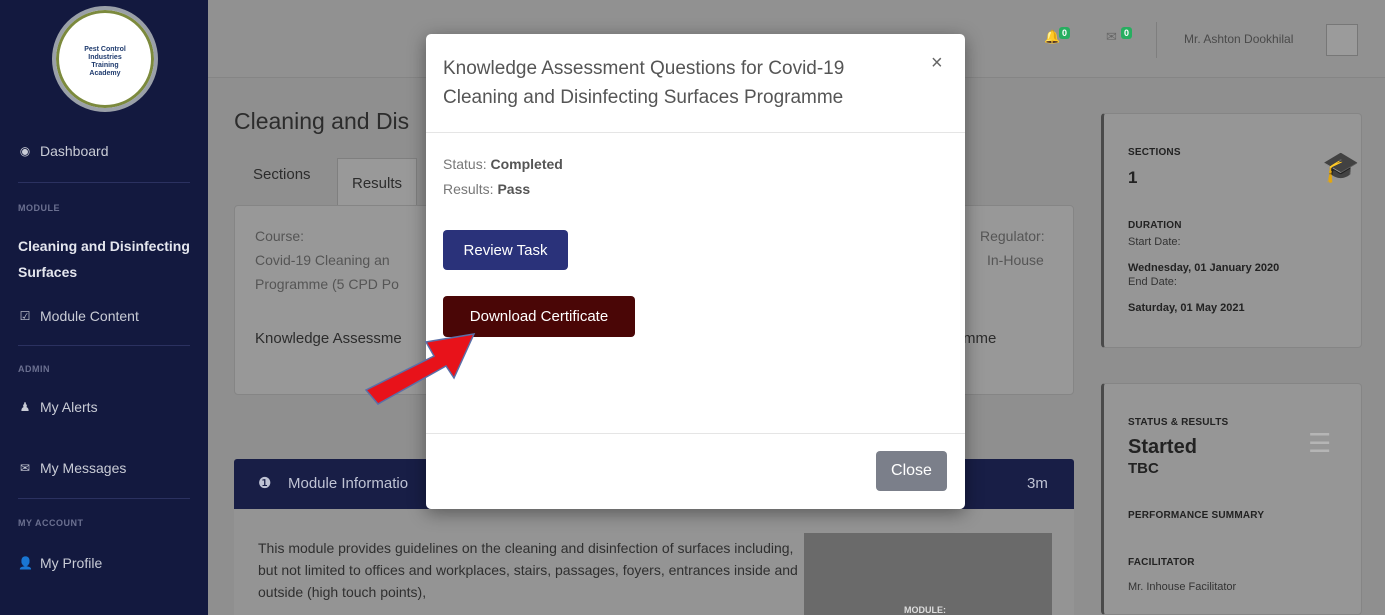 The width and height of the screenshot is (1385, 615). Describe the element at coordinates (1196, 515) in the screenshot. I see `performance-summary-label: PERFORMANCE SUMMARY` at that location.